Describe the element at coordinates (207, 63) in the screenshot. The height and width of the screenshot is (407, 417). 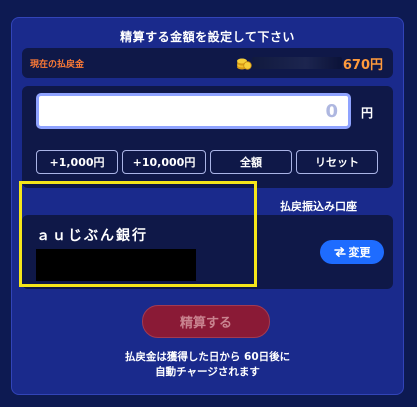
I see `current-refund-row: 現在の払戻金 670円` at that location.